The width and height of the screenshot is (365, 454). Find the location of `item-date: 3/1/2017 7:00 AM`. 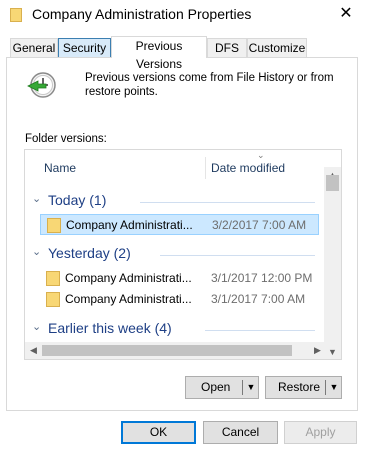

item-date: 3/1/2017 7:00 AM is located at coordinates (258, 299).